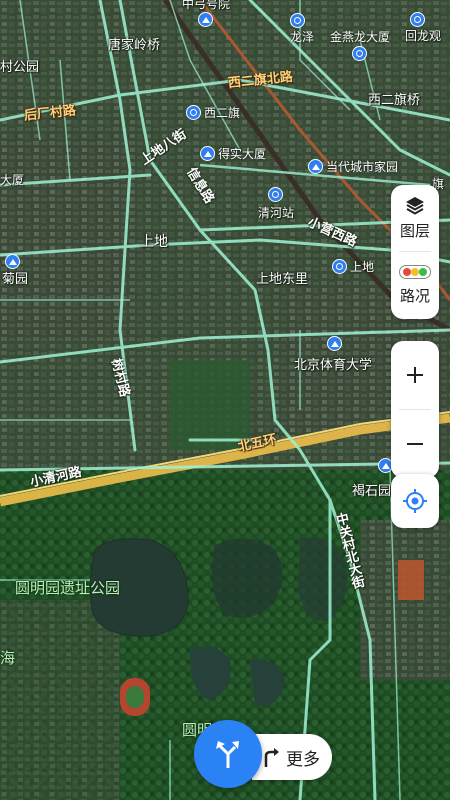 The image size is (450, 800). Describe the element at coordinates (206, 5) in the screenshot. I see `place-label-zhong-hao-yuan: 中弓号院` at that location.